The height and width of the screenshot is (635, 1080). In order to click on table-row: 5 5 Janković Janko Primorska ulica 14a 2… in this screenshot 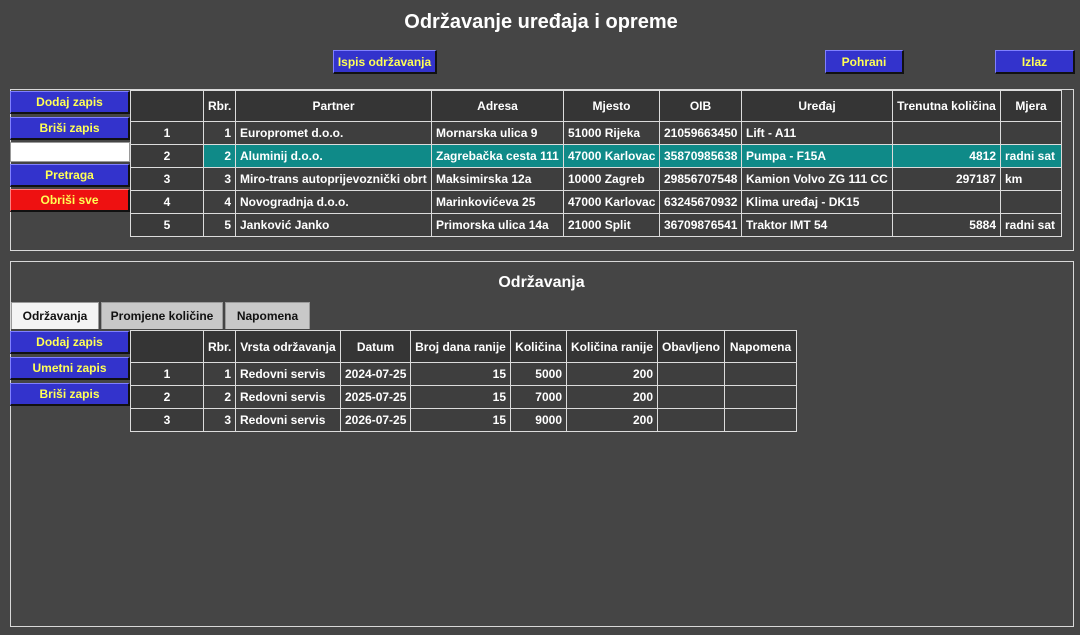, I will do `click(596, 225)`.